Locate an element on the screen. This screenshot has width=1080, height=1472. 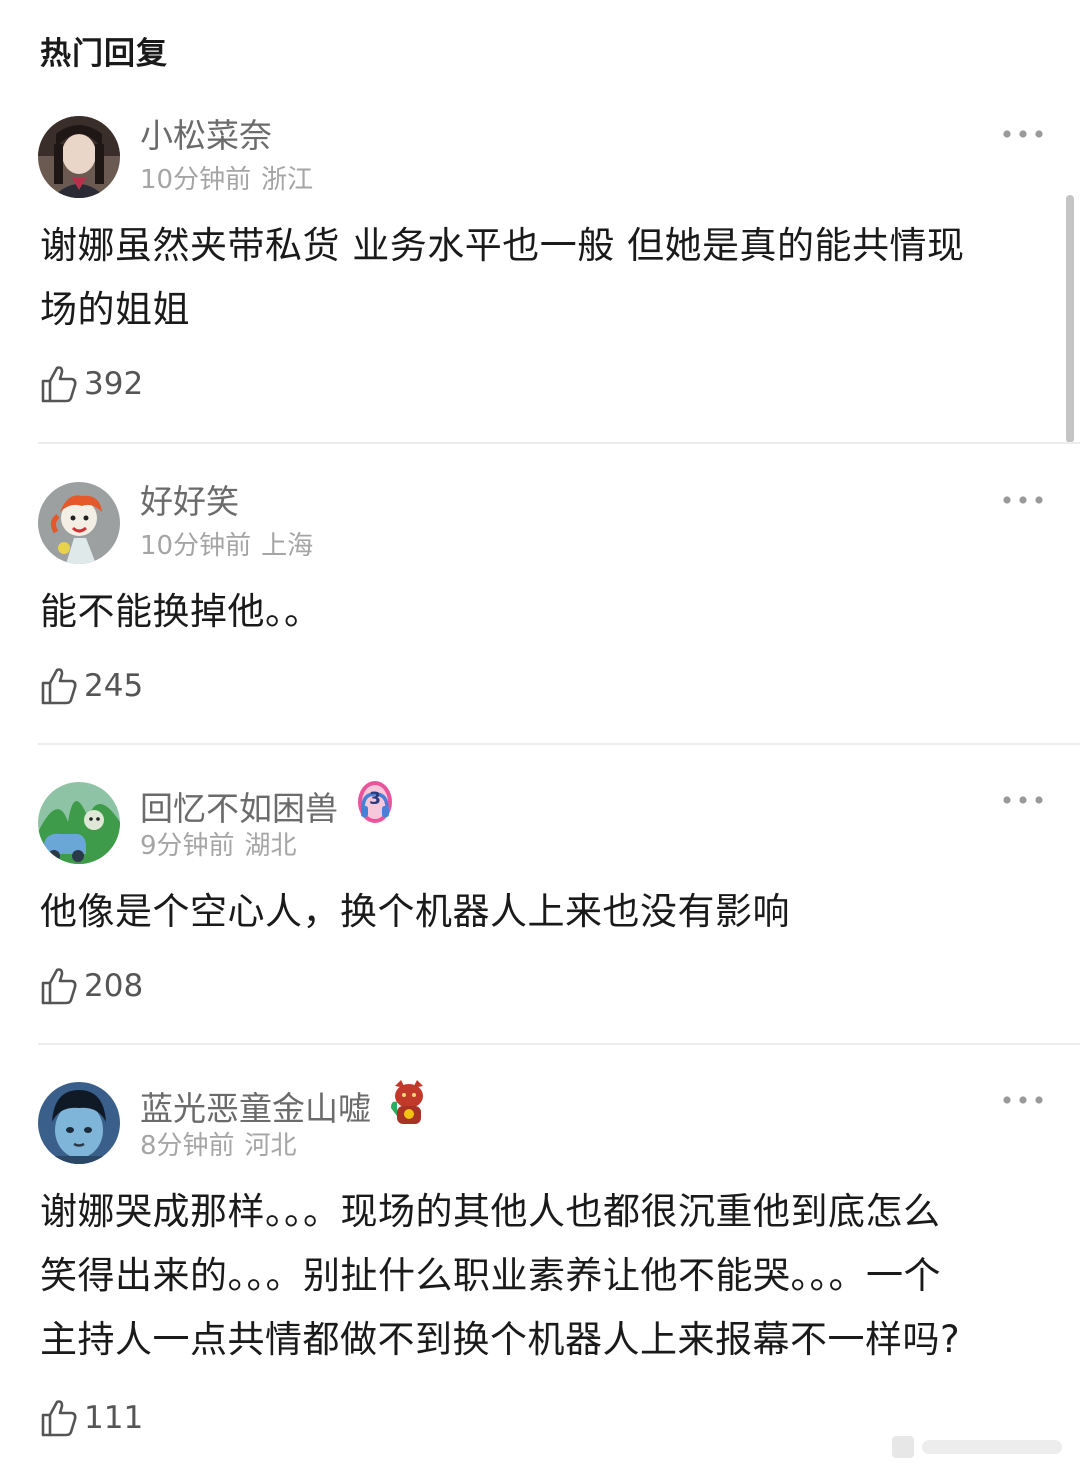
comment-text-line: 主持人一点共情都做不到换个机器人上来报幕不一样吗? is located at coordinates (500, 1339).